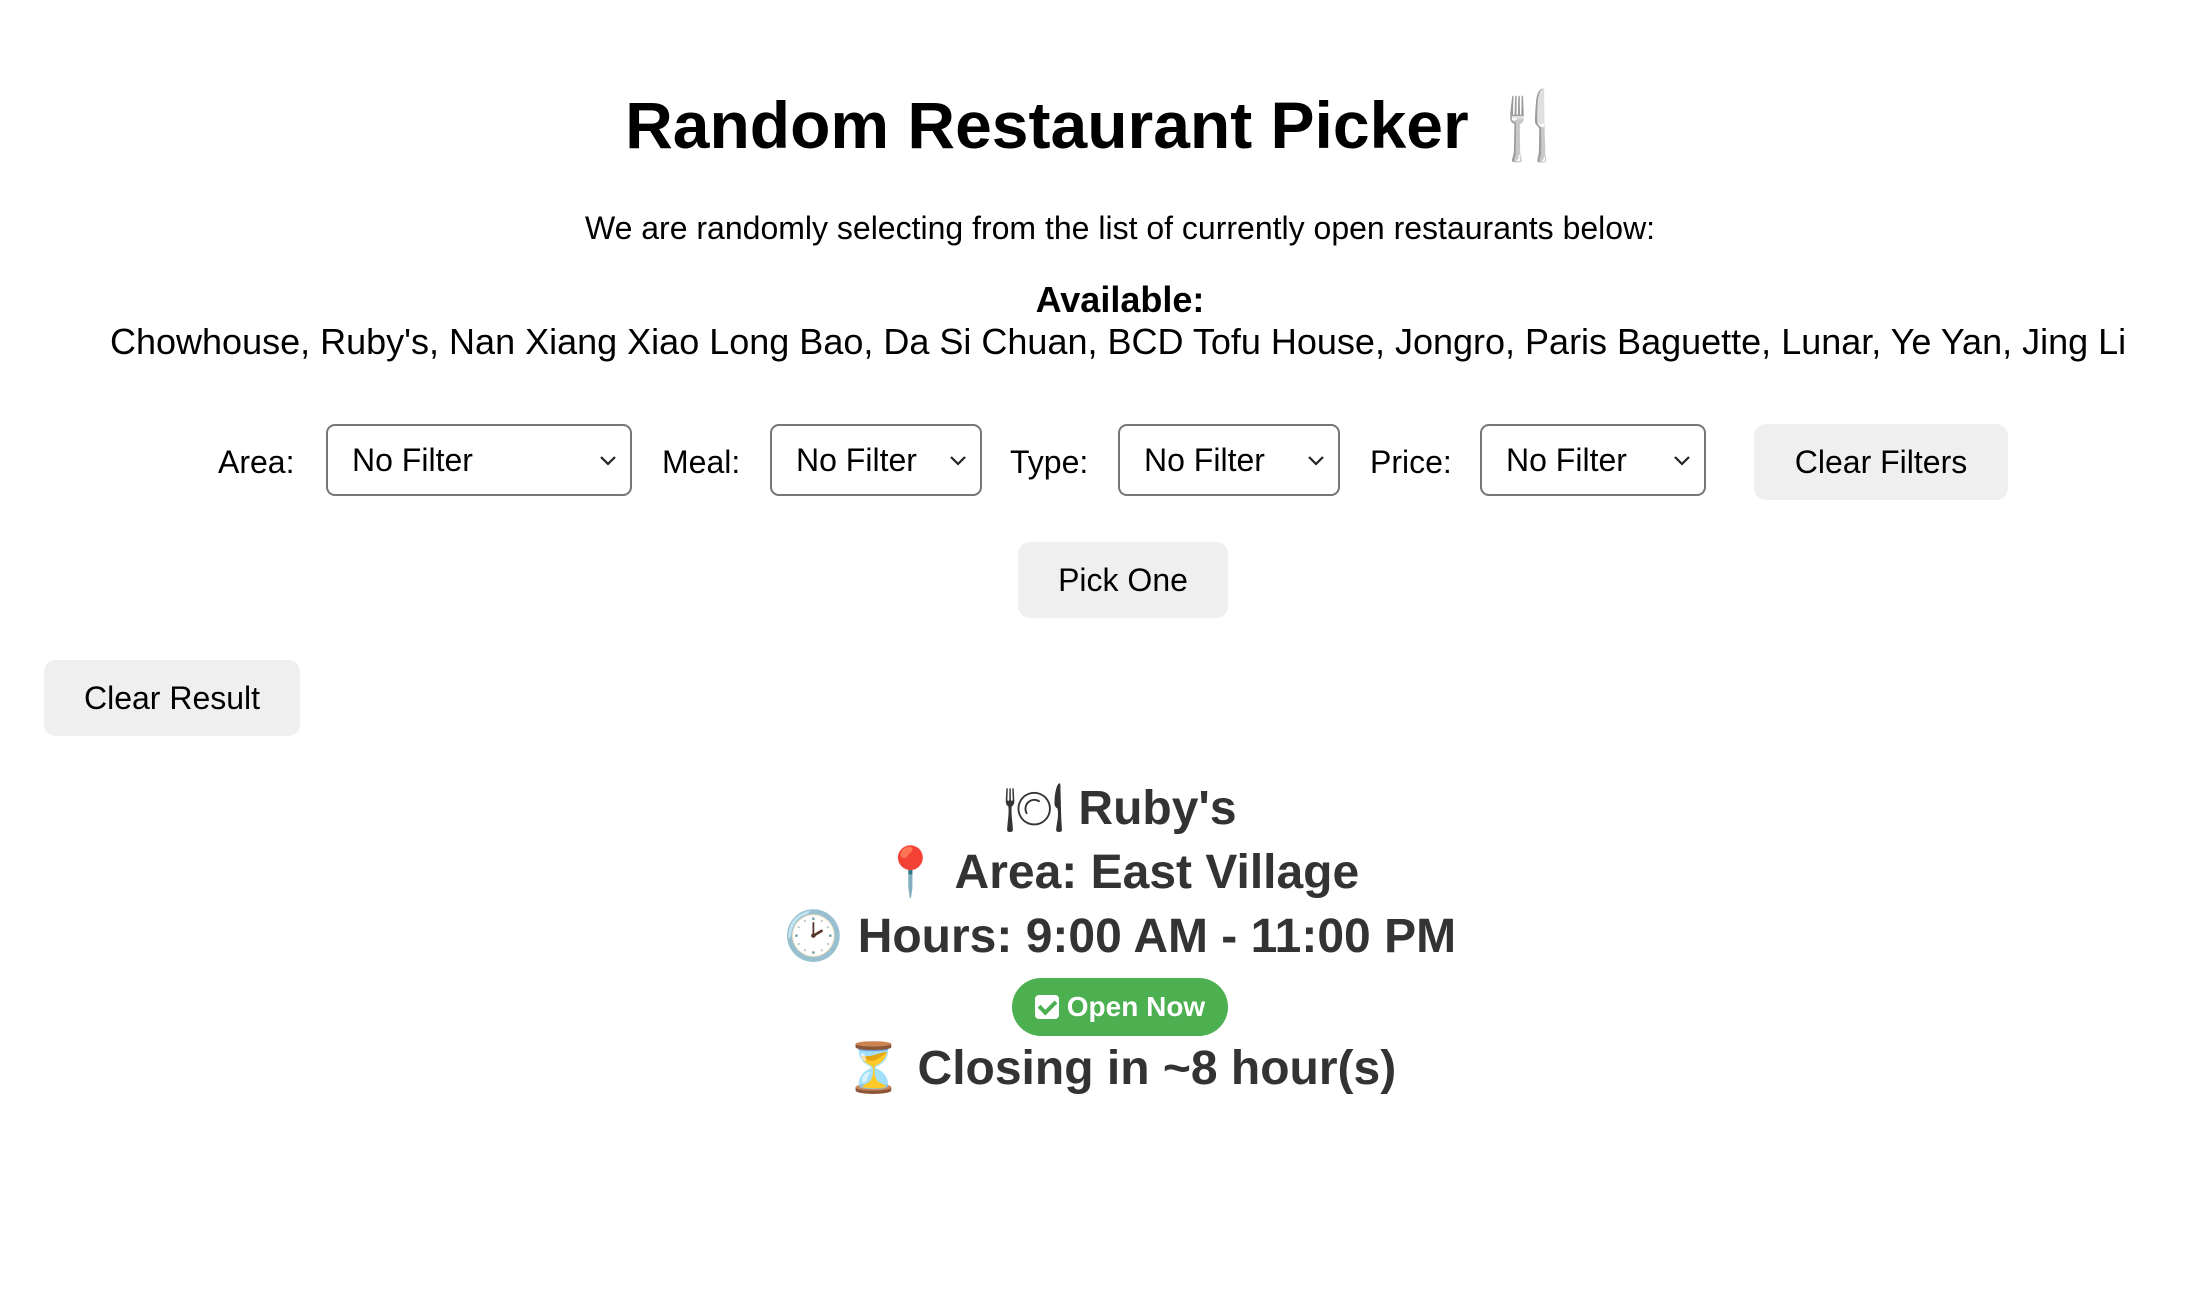 The width and height of the screenshot is (2196, 1306). What do you see at coordinates (479, 460) in the screenshot?
I see `area-filter-select: No Filter` at bounding box center [479, 460].